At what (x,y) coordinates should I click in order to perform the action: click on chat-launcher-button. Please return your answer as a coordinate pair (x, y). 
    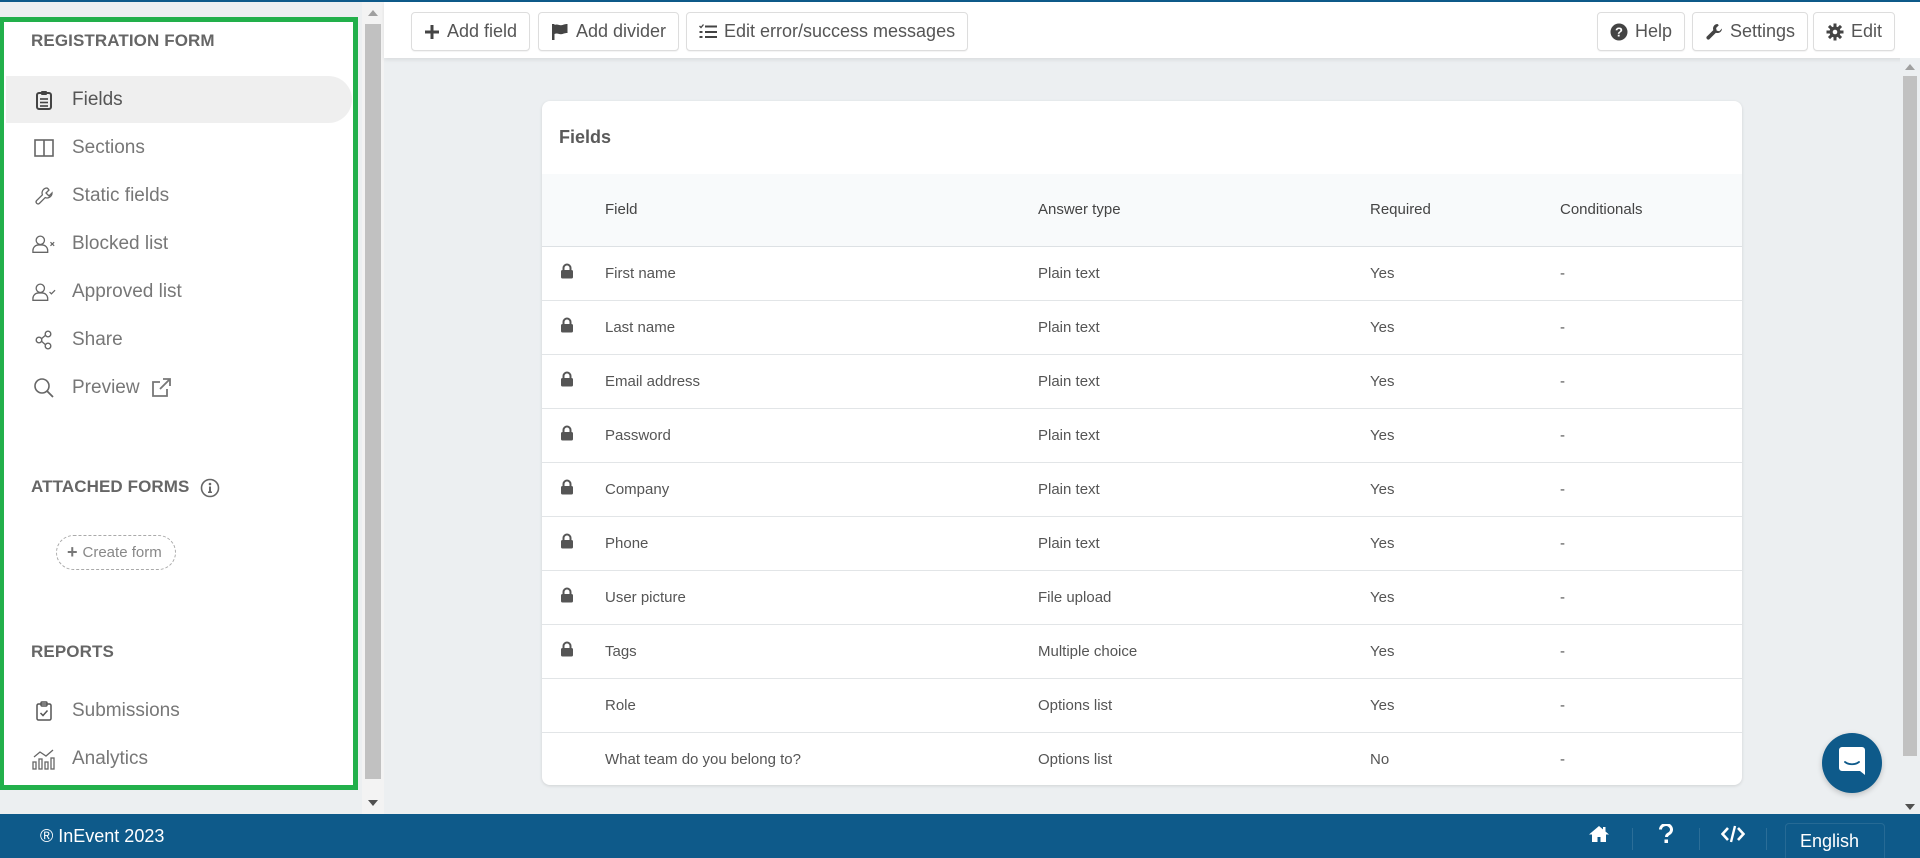
    Looking at the image, I should click on (1852, 763).